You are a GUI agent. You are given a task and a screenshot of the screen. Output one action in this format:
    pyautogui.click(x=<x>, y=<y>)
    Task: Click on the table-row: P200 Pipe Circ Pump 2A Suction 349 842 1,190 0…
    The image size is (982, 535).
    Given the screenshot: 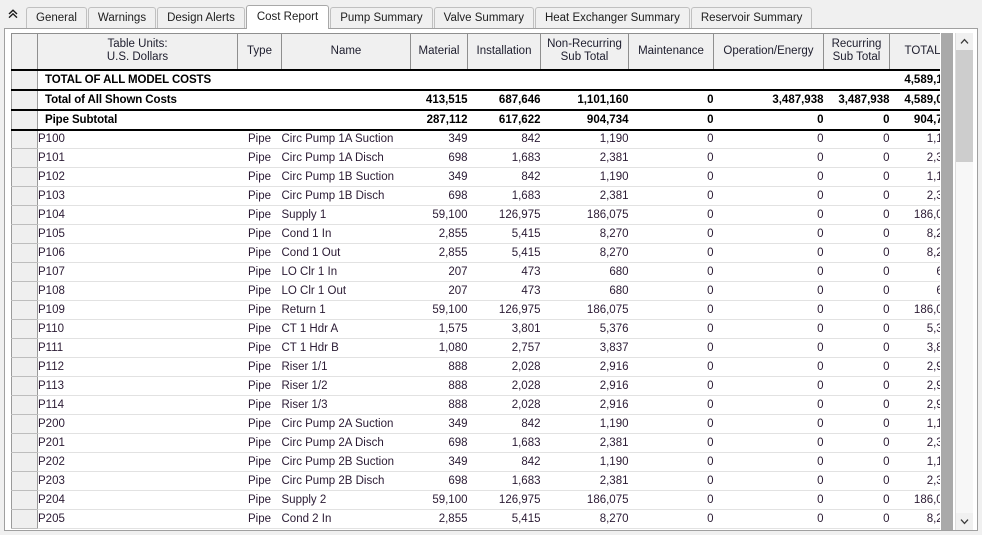 What is the action you would take?
    pyautogui.click(x=475, y=424)
    